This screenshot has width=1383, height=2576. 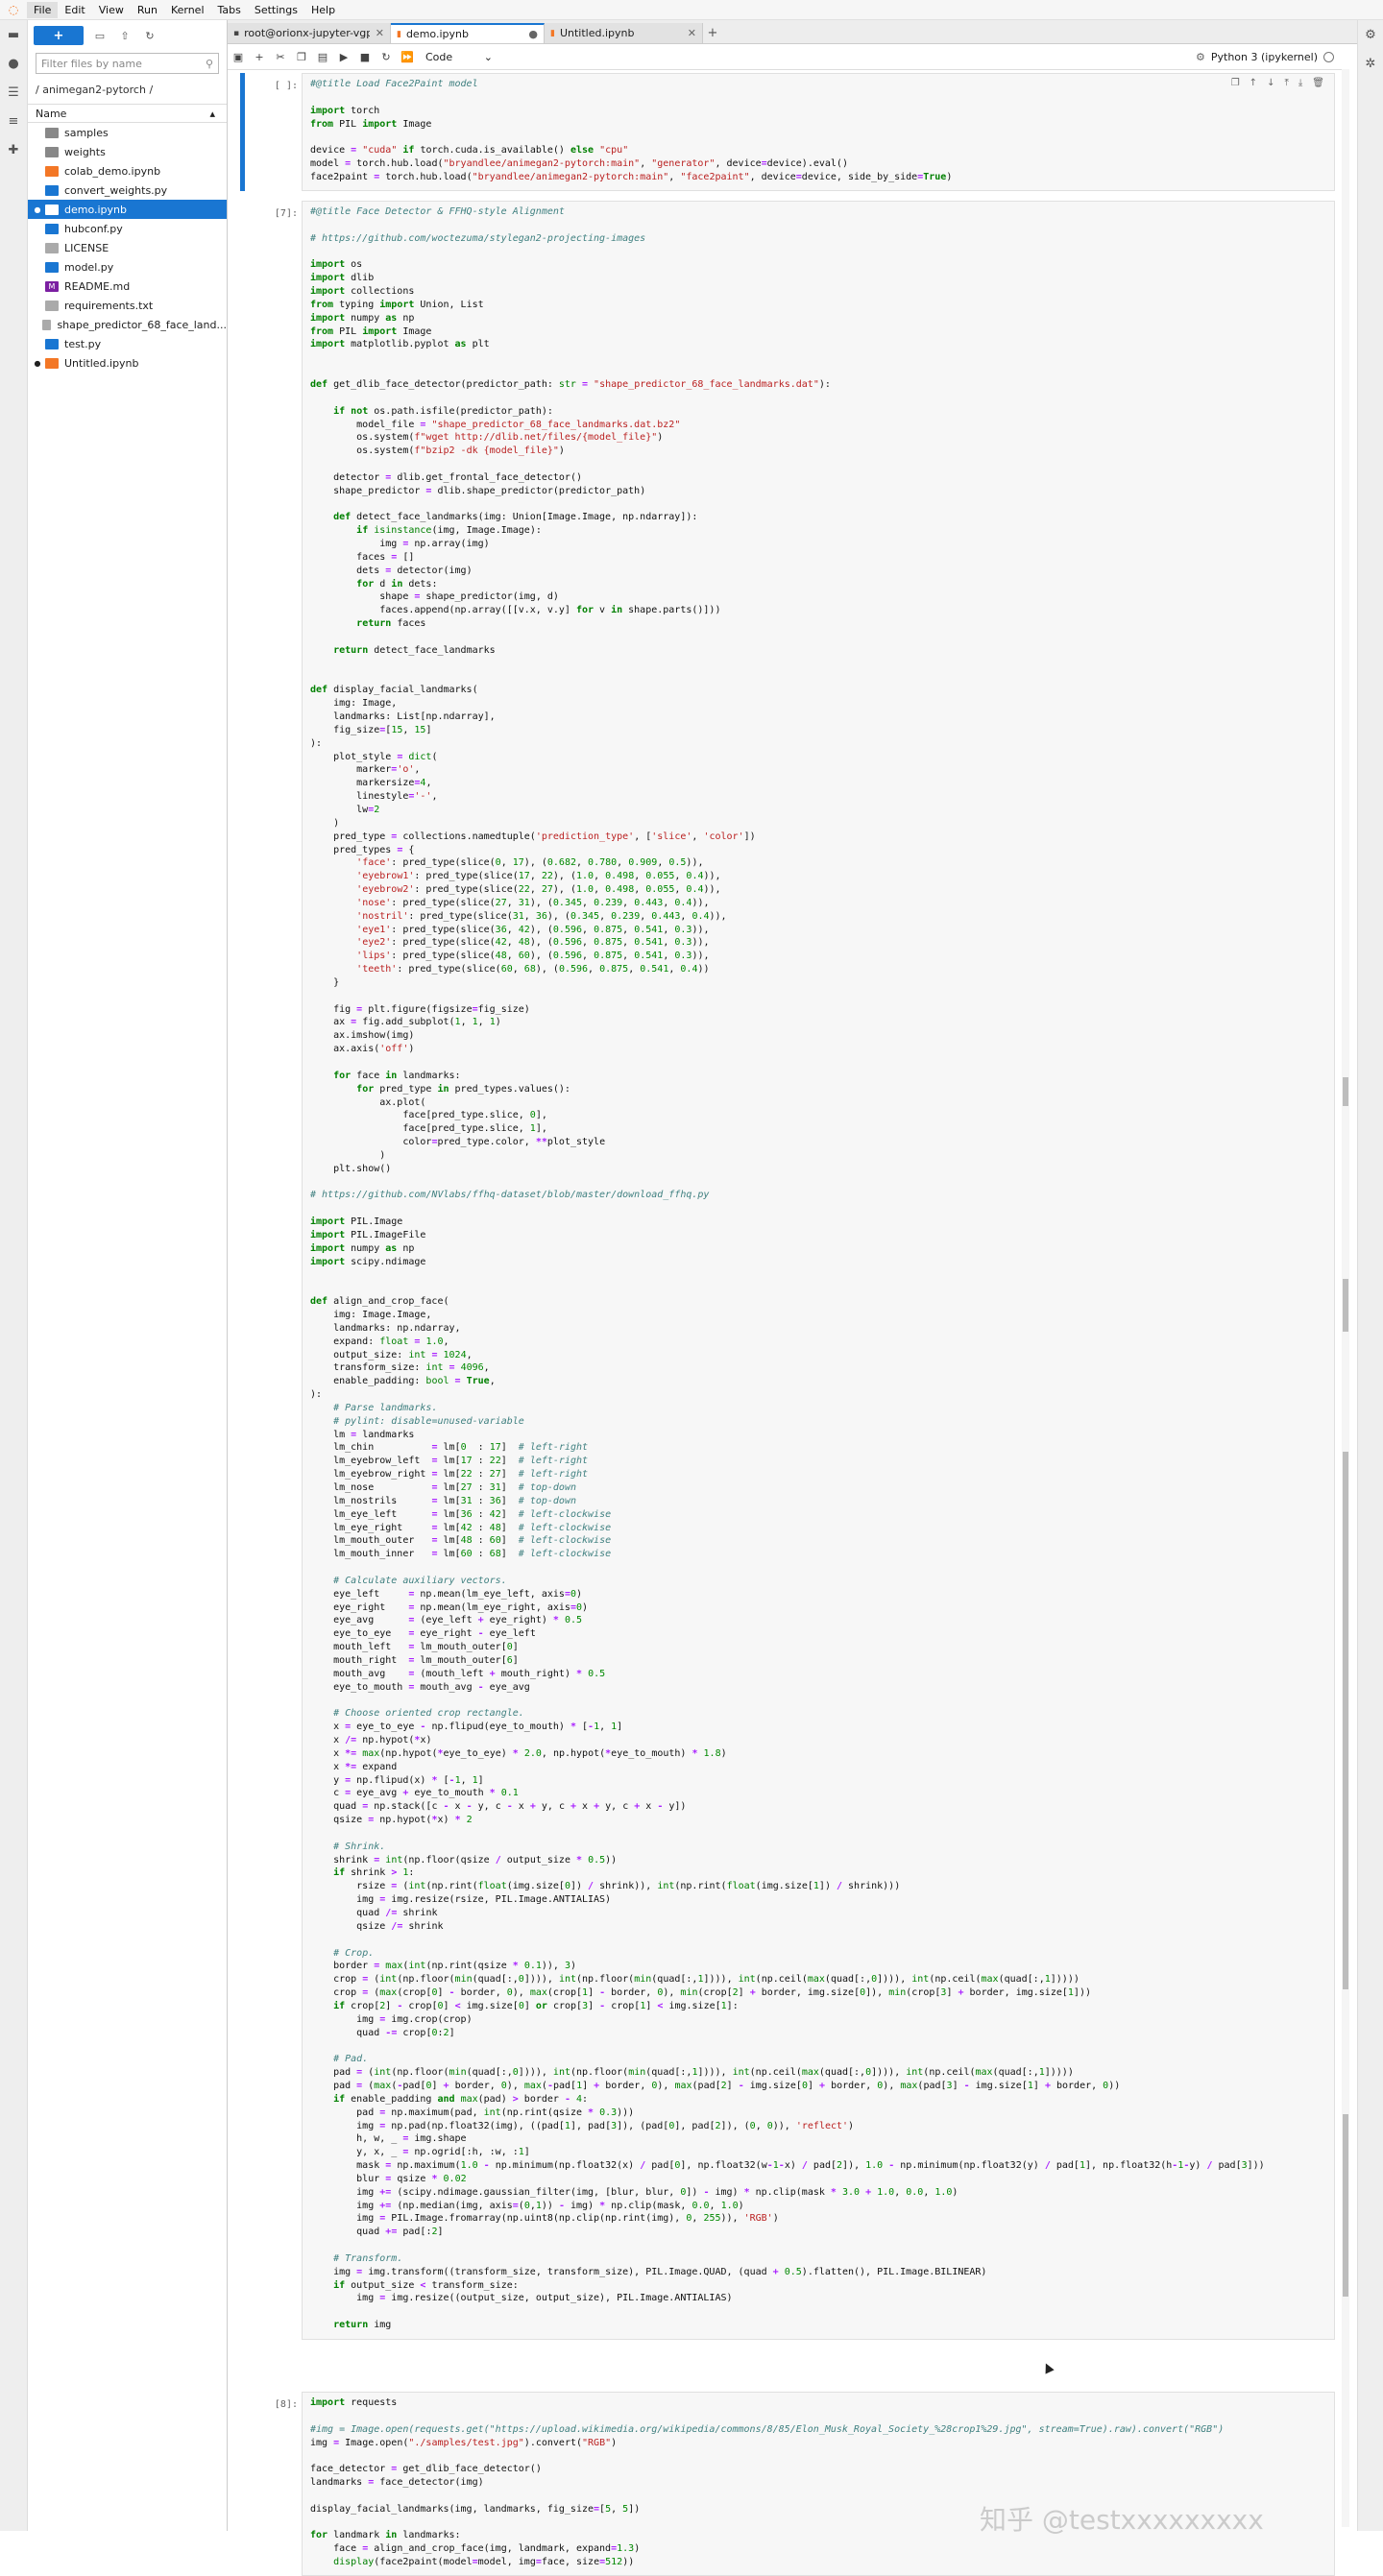 What do you see at coordinates (309, 33) in the screenshot?
I see `tab-0: ▪ root@orionx-jupyter-vgpu: ✕` at bounding box center [309, 33].